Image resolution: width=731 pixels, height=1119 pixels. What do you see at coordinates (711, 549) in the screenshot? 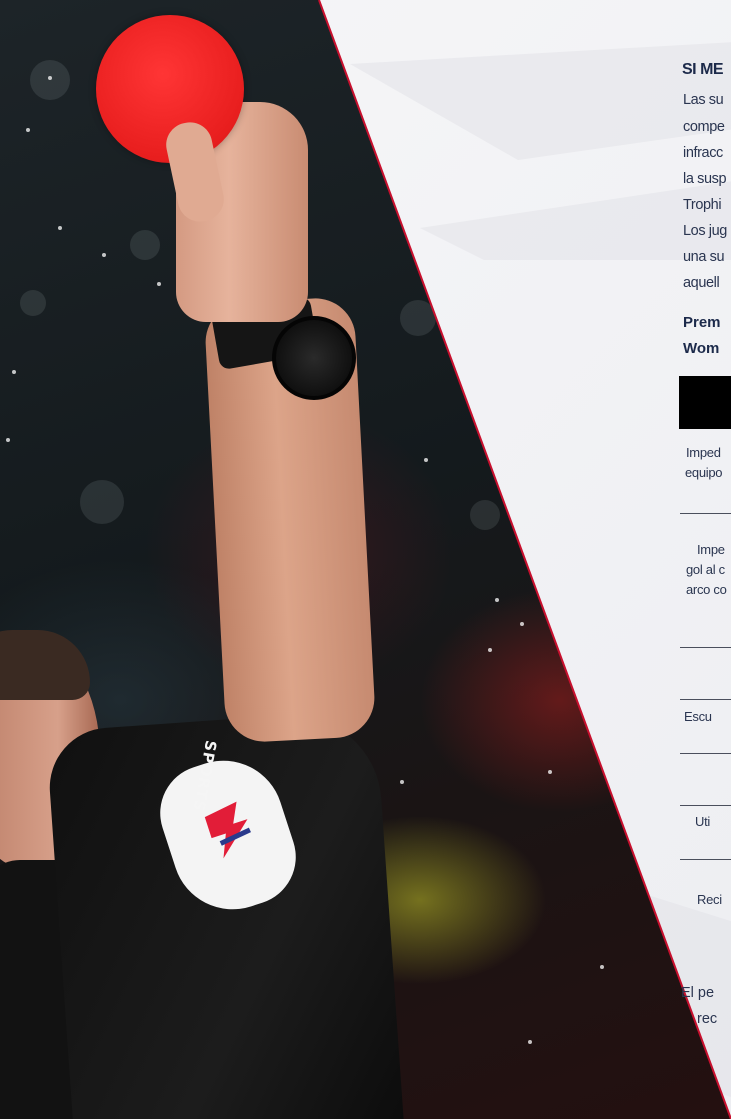
I see `table-cell: Impe` at bounding box center [711, 549].